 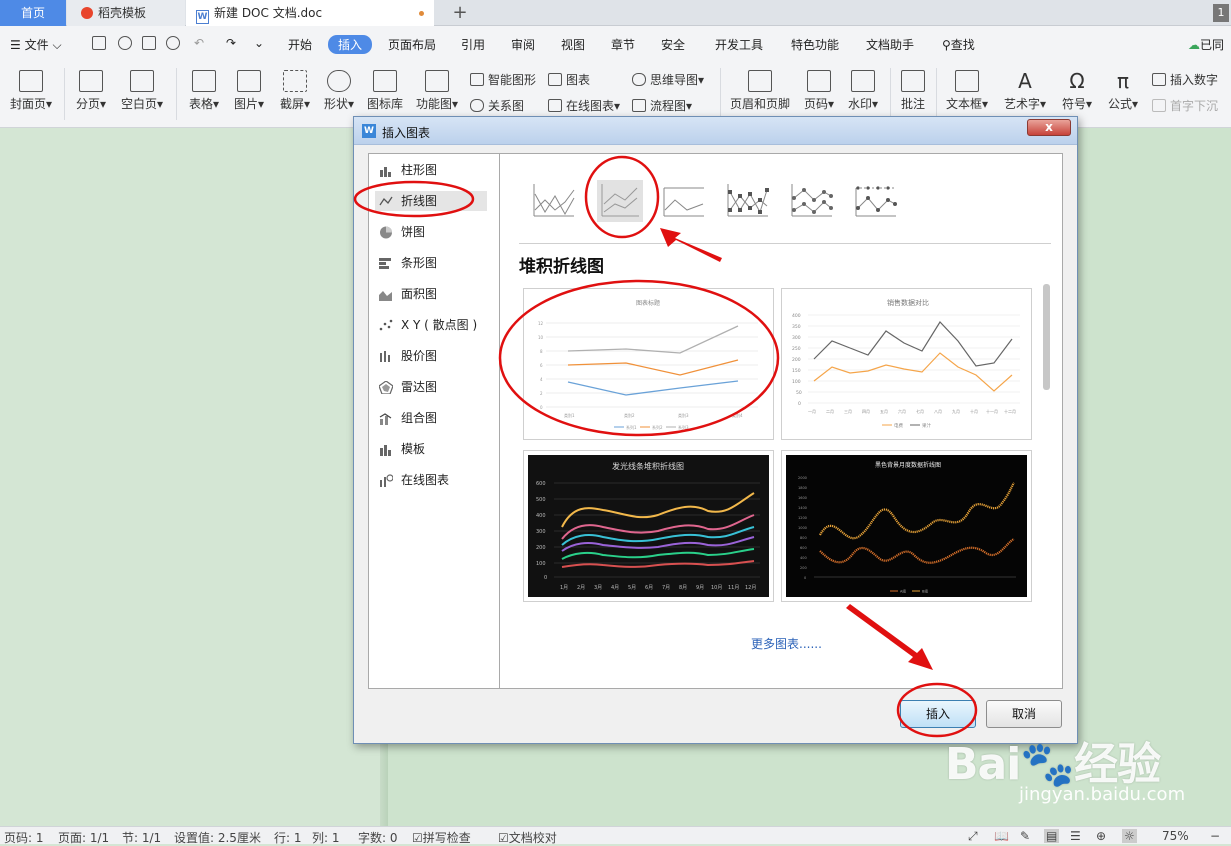 I want to click on tab-home: 首页, so click(x=33, y=13).